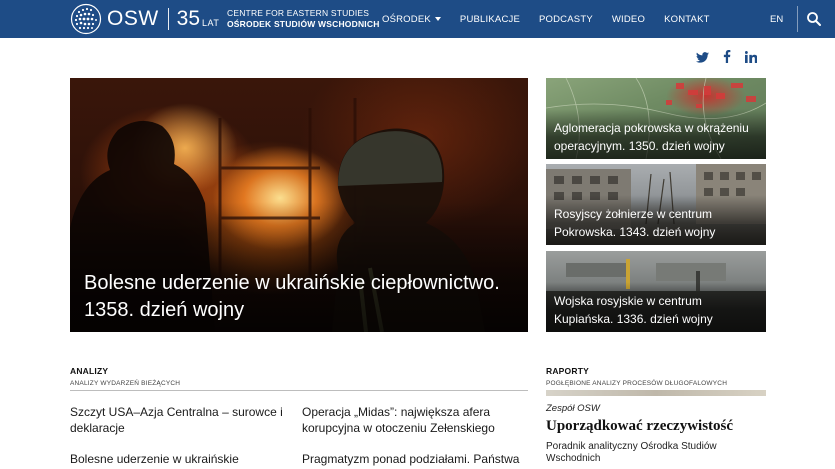 The height and width of the screenshot is (469, 835). What do you see at coordinates (656, 371) in the screenshot?
I see `section-title: RAPORTY` at bounding box center [656, 371].